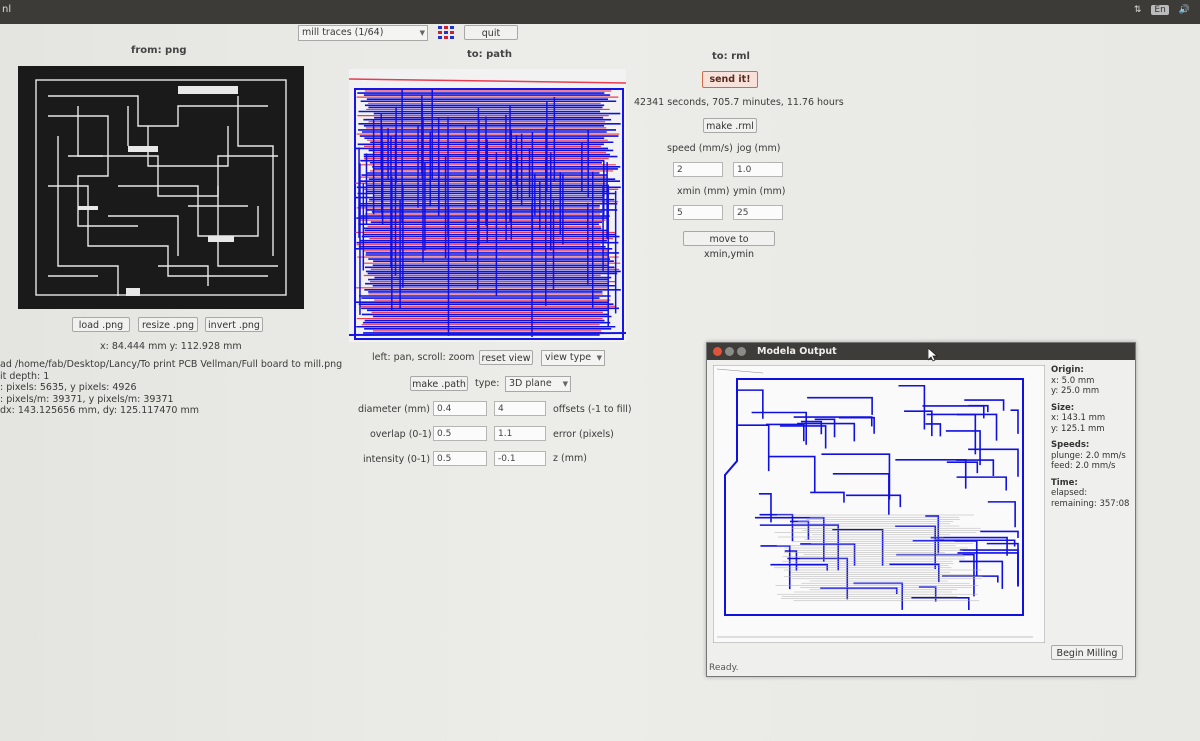 The image size is (1200, 741). Describe the element at coordinates (731, 56) in the screenshot. I see `to-rml-header: to: rml` at that location.